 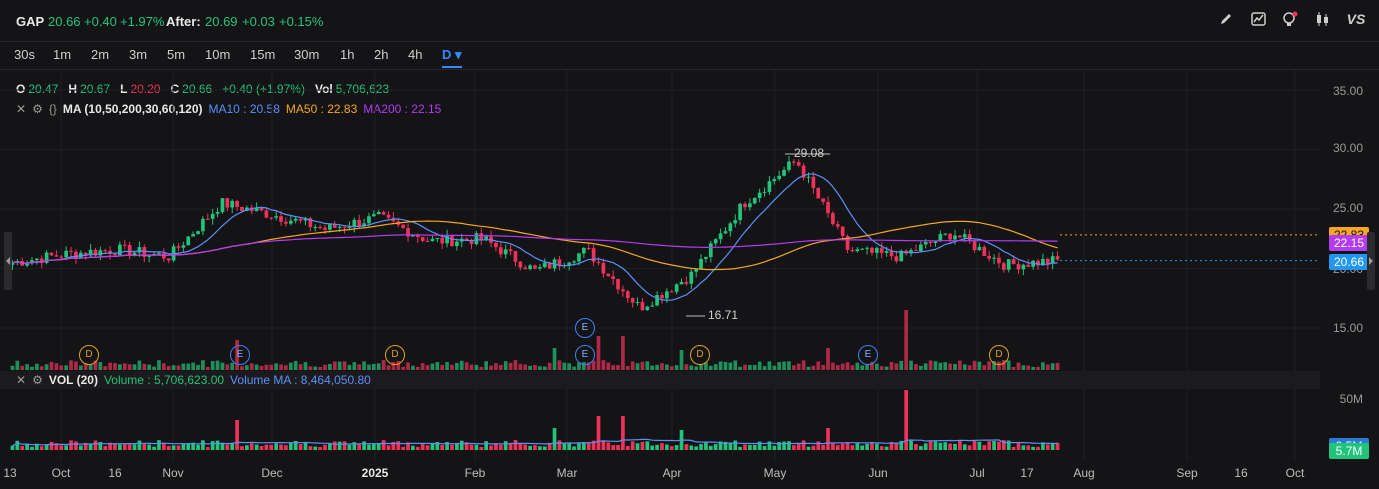 I want to click on time-axis-label: Sep, so click(x=1187, y=473).